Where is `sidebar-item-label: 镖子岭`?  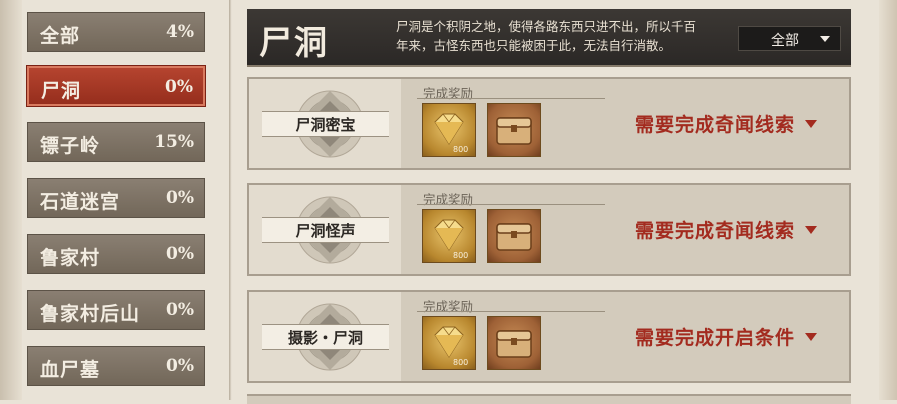 sidebar-item-label: 镖子岭 is located at coordinates (70, 146).